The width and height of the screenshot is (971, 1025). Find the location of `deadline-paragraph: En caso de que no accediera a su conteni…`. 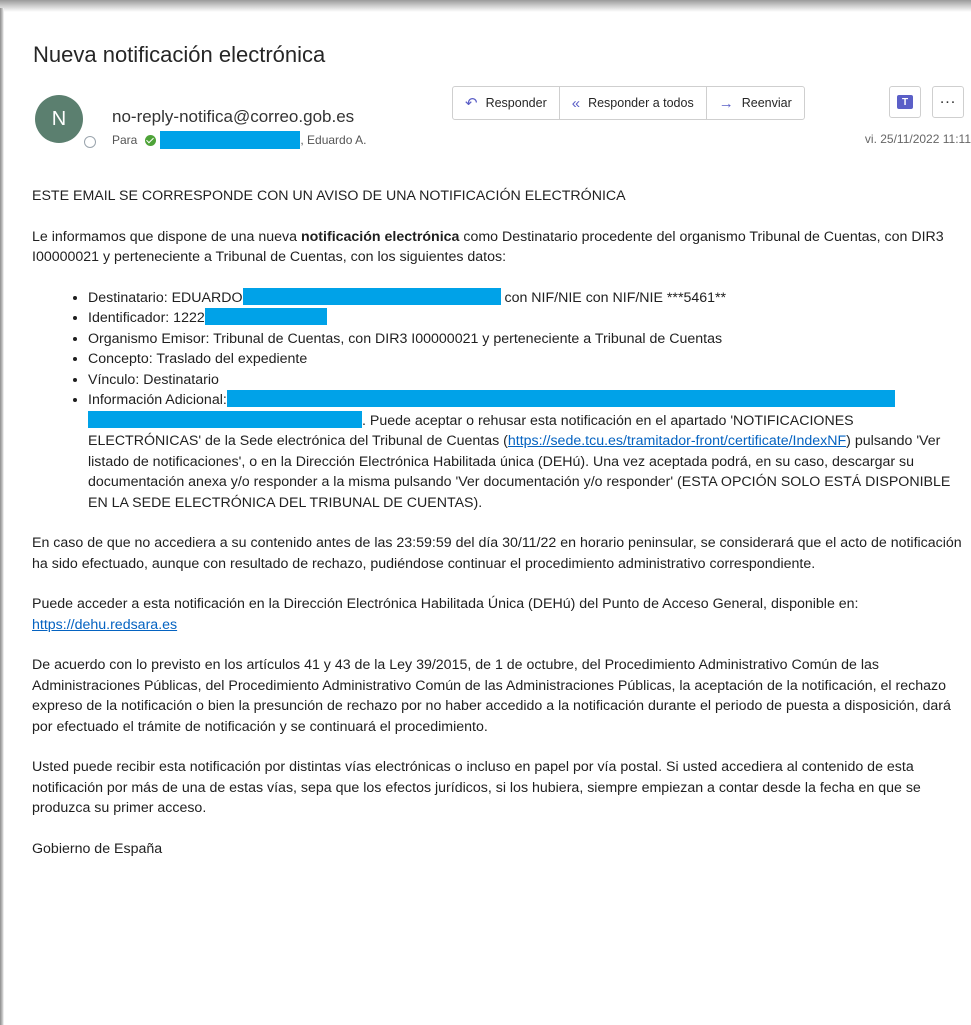

deadline-paragraph: En caso de que no accediera a su conteni… is located at coordinates (497, 553).